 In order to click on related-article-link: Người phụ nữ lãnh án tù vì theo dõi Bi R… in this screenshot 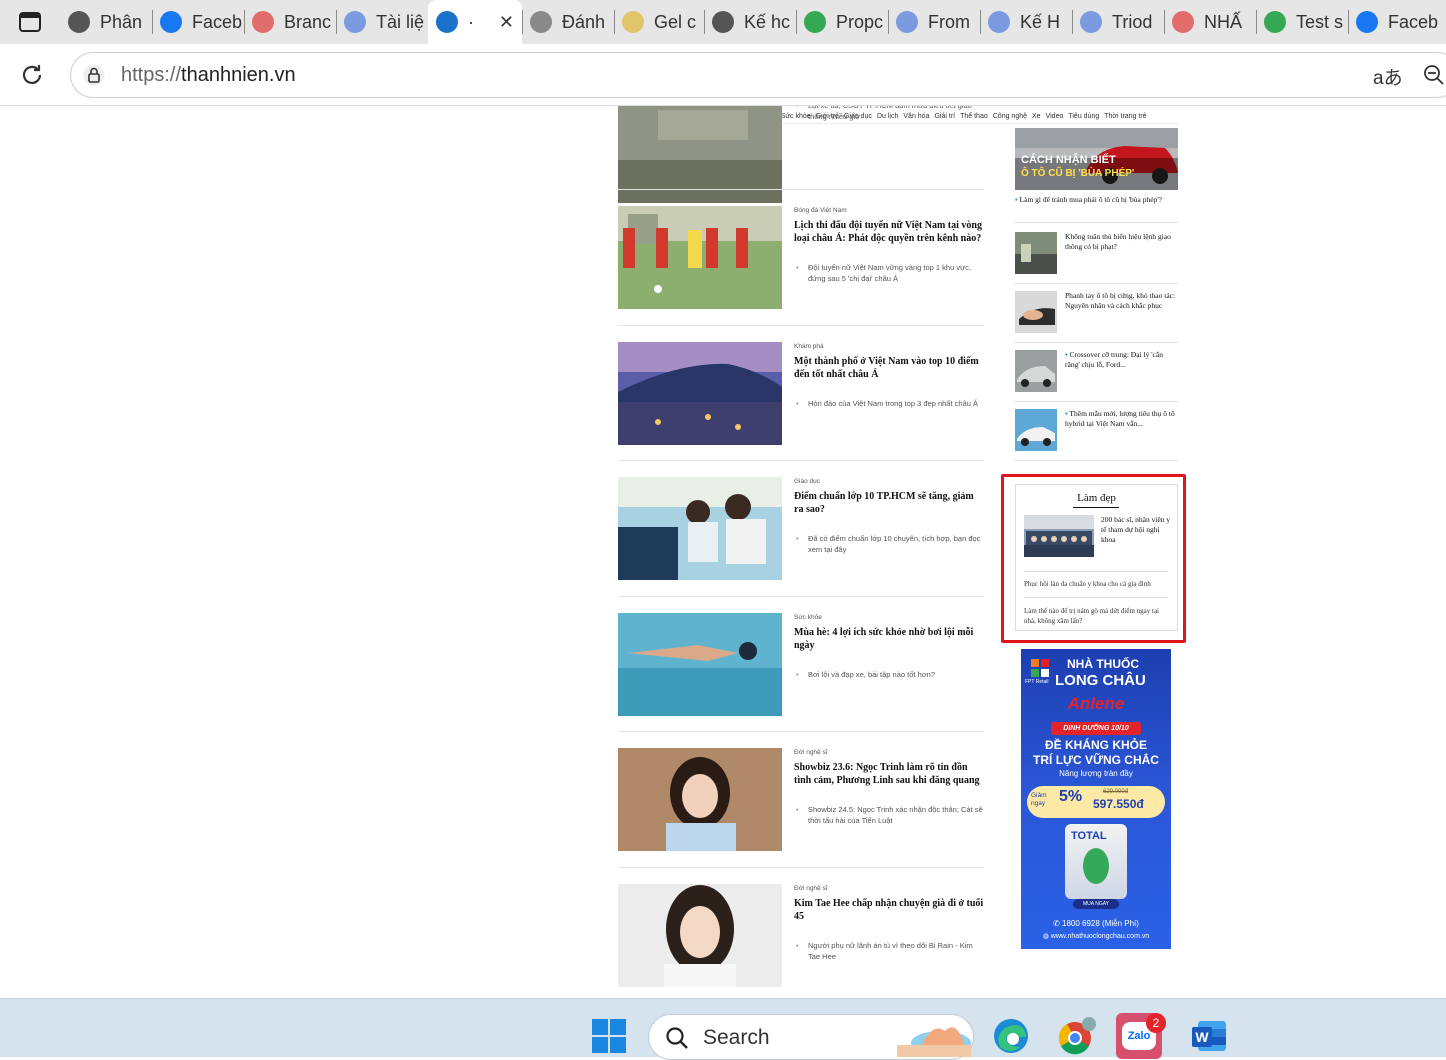, I will do `click(890, 951)`.